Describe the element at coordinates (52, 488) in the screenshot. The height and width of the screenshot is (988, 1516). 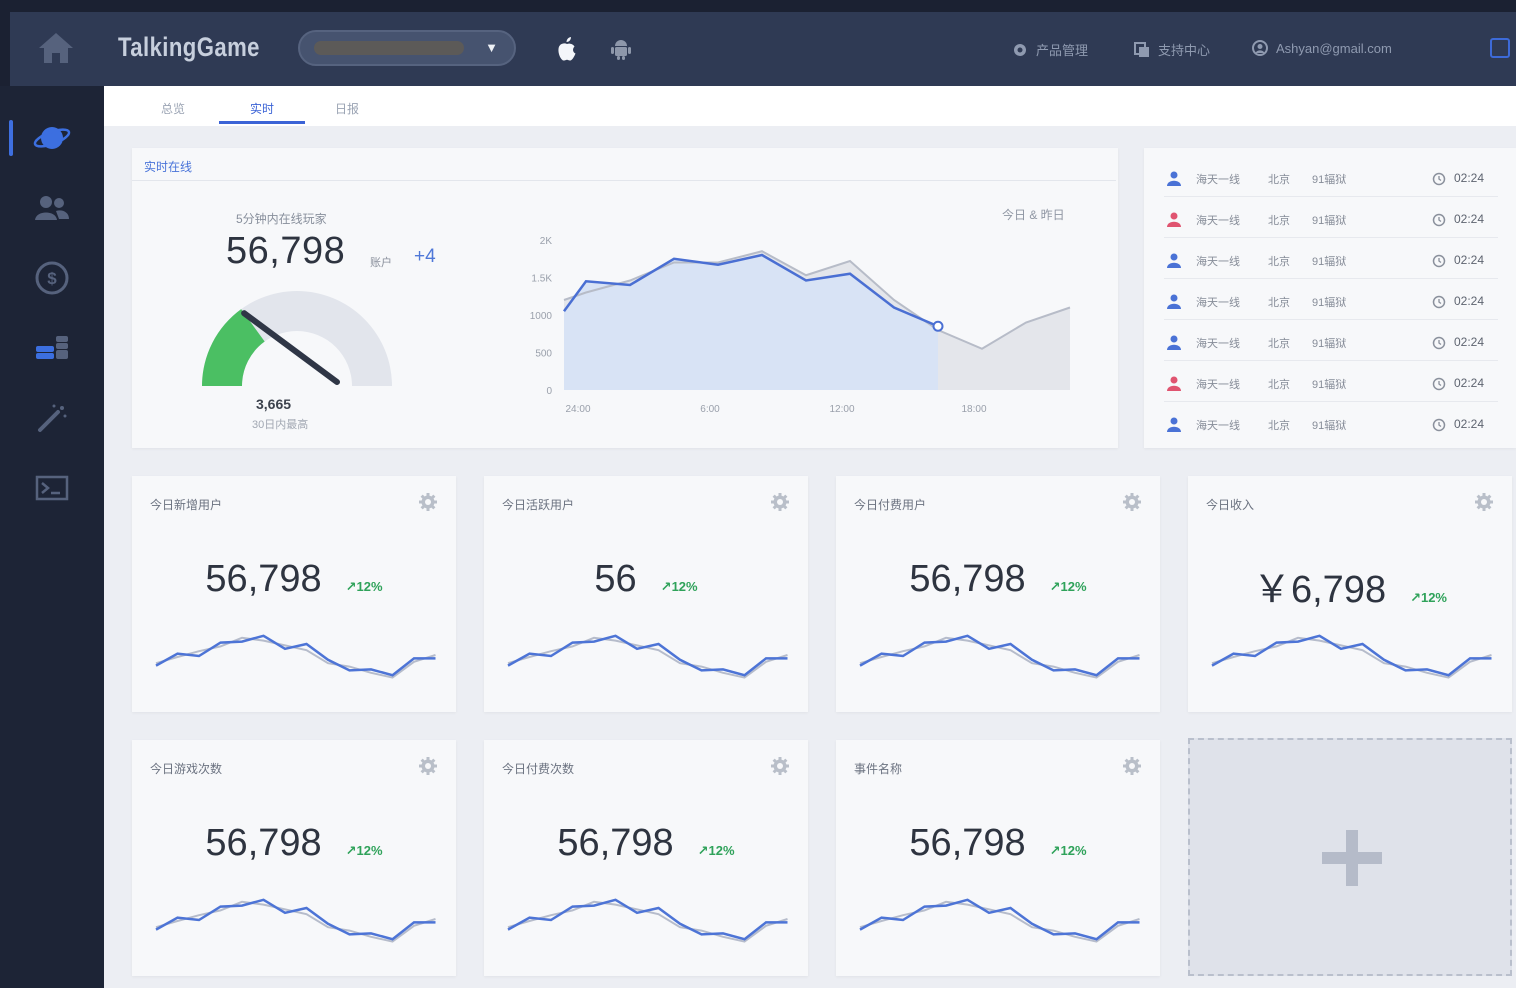
I see `sidebar-item-console` at that location.